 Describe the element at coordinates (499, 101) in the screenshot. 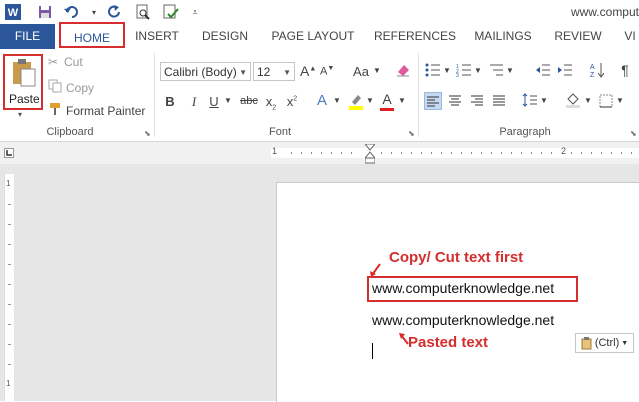

I see `justify-icon` at that location.